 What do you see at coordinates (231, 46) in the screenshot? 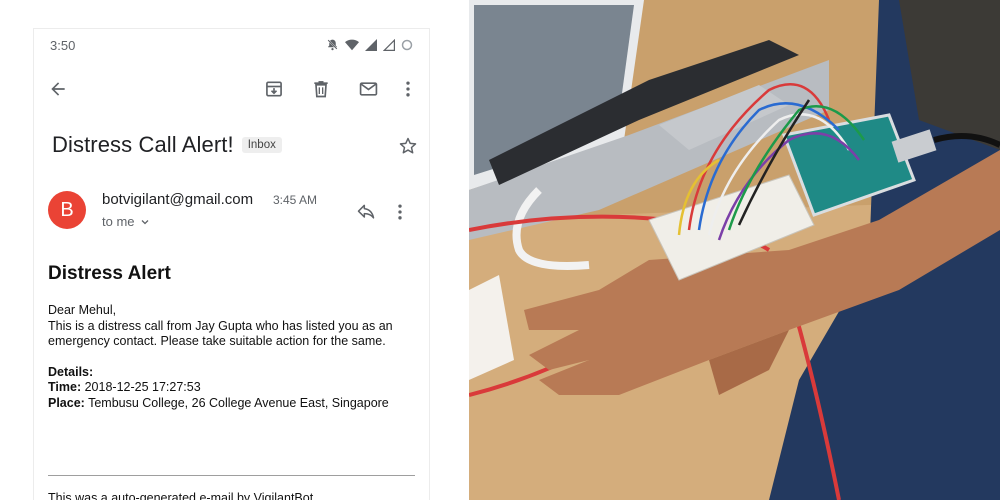
I see `status-bar: 3:50` at bounding box center [231, 46].